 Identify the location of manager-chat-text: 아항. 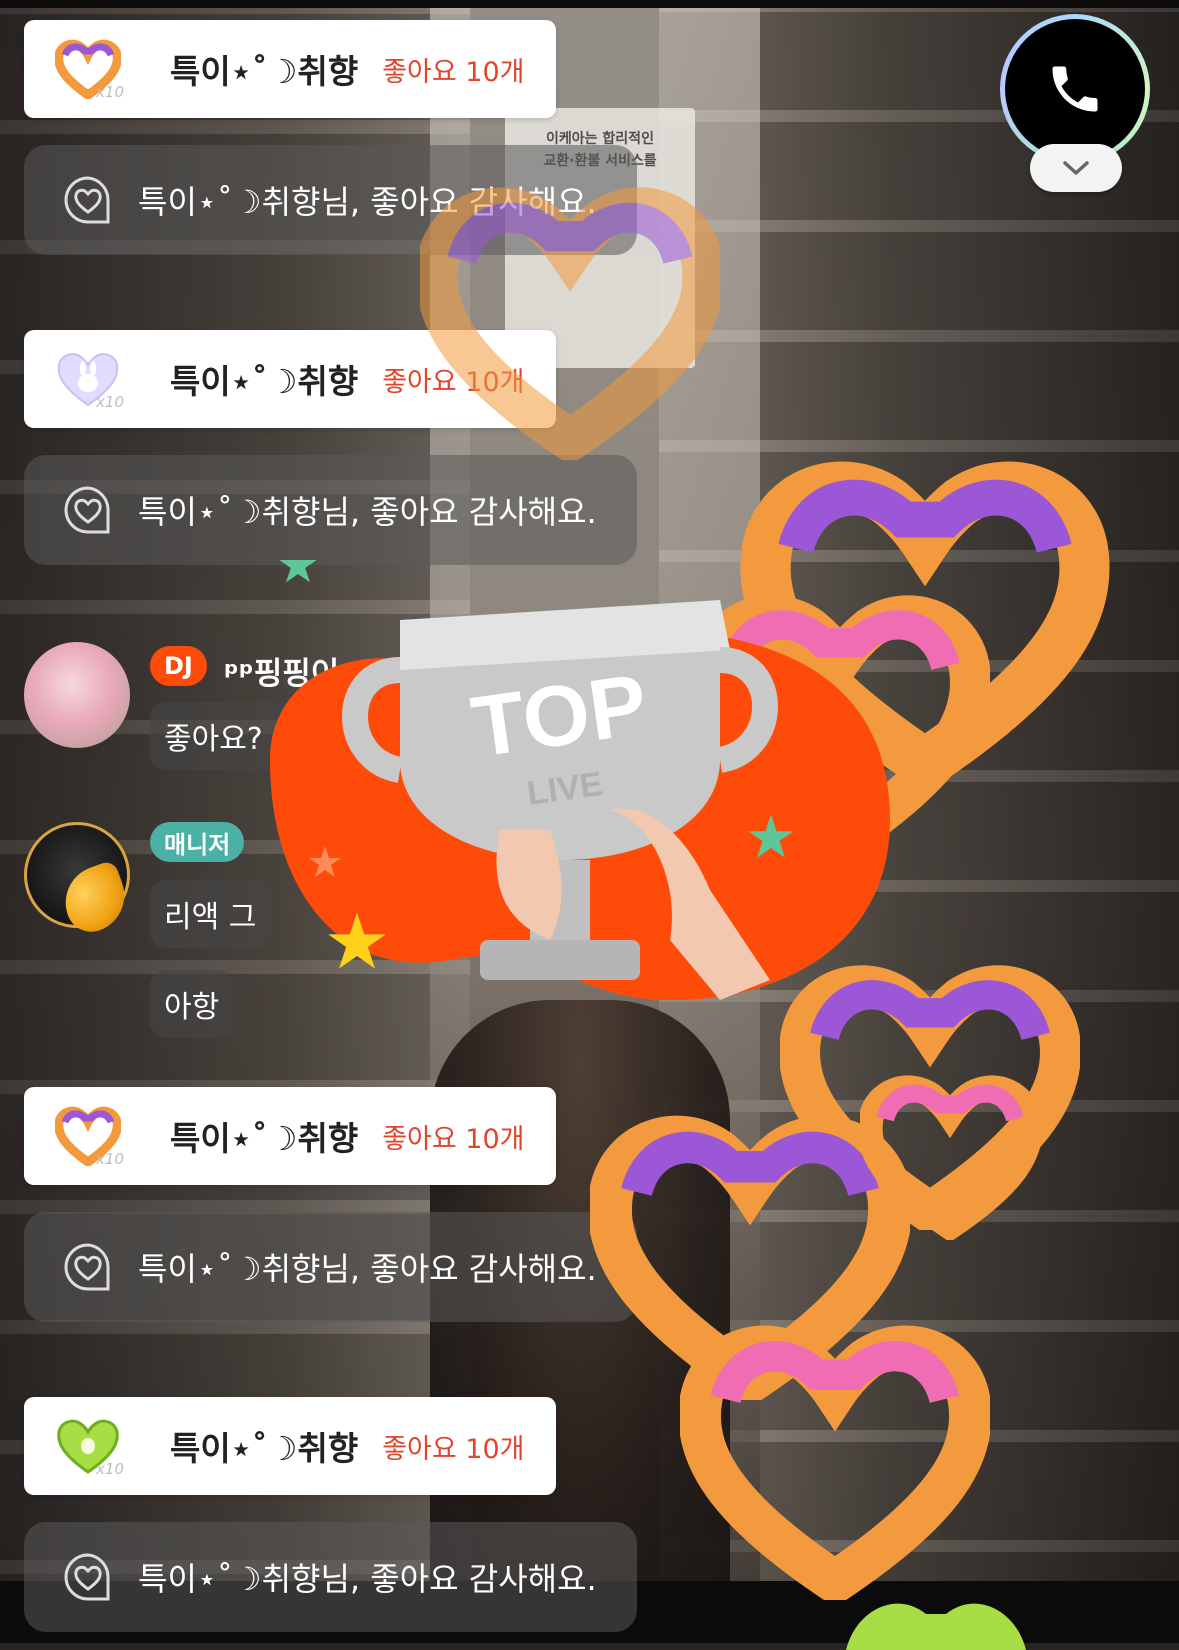
(192, 1007).